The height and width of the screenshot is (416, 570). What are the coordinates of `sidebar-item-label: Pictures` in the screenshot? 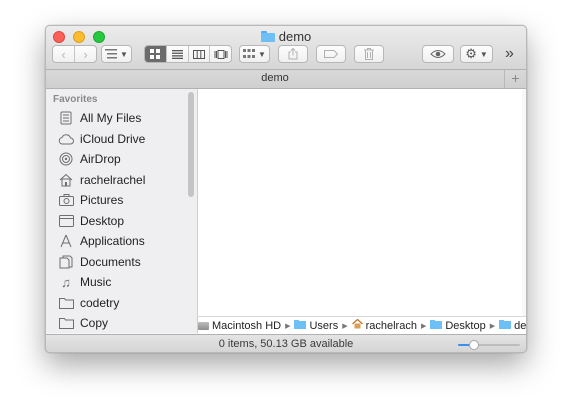 It's located at (102, 200).